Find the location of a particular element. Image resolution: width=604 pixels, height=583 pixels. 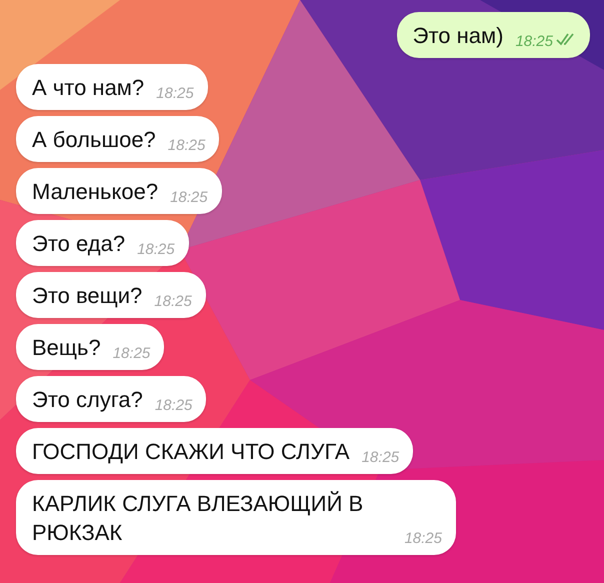

message-text: Это вещи? is located at coordinates (87, 296).